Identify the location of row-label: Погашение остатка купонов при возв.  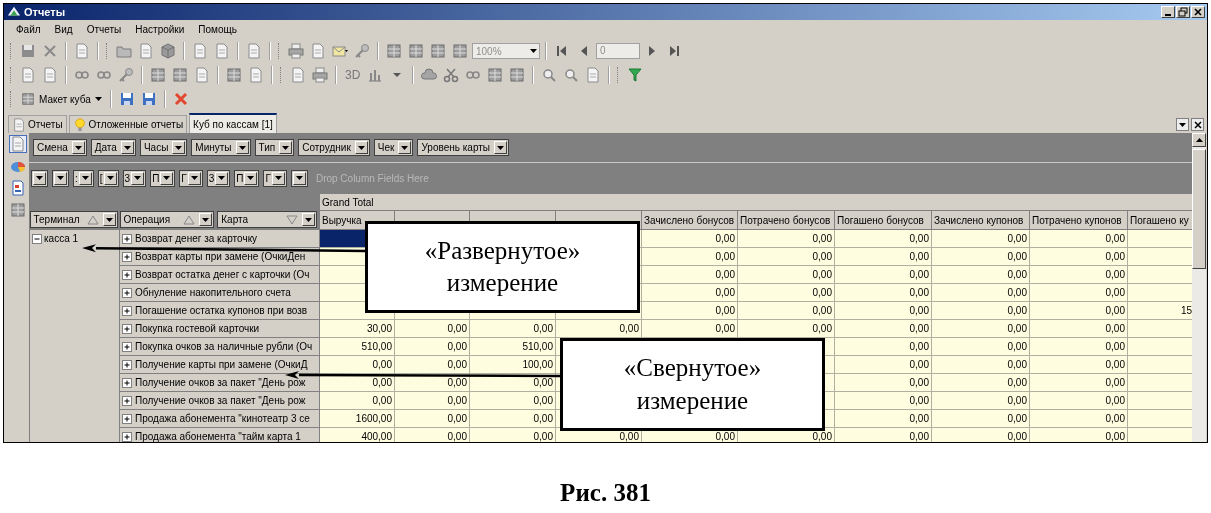
(221, 310).